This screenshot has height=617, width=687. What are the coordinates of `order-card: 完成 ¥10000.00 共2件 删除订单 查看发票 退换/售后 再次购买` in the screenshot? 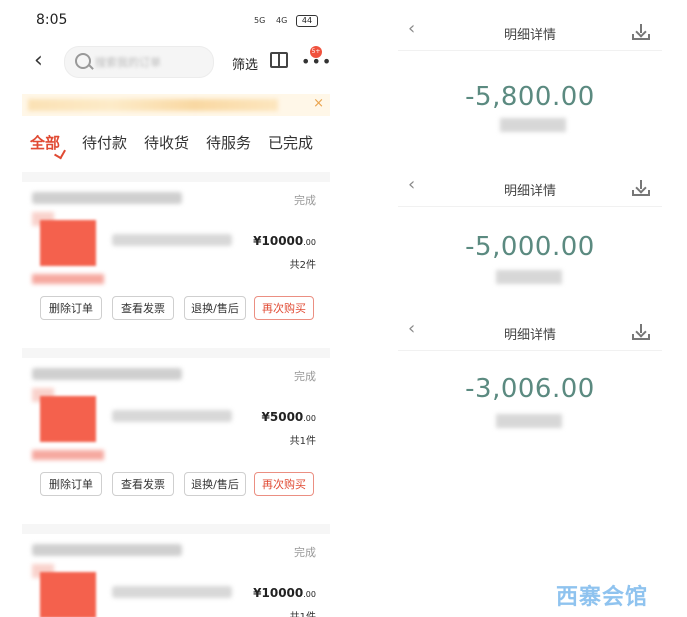 It's located at (176, 265).